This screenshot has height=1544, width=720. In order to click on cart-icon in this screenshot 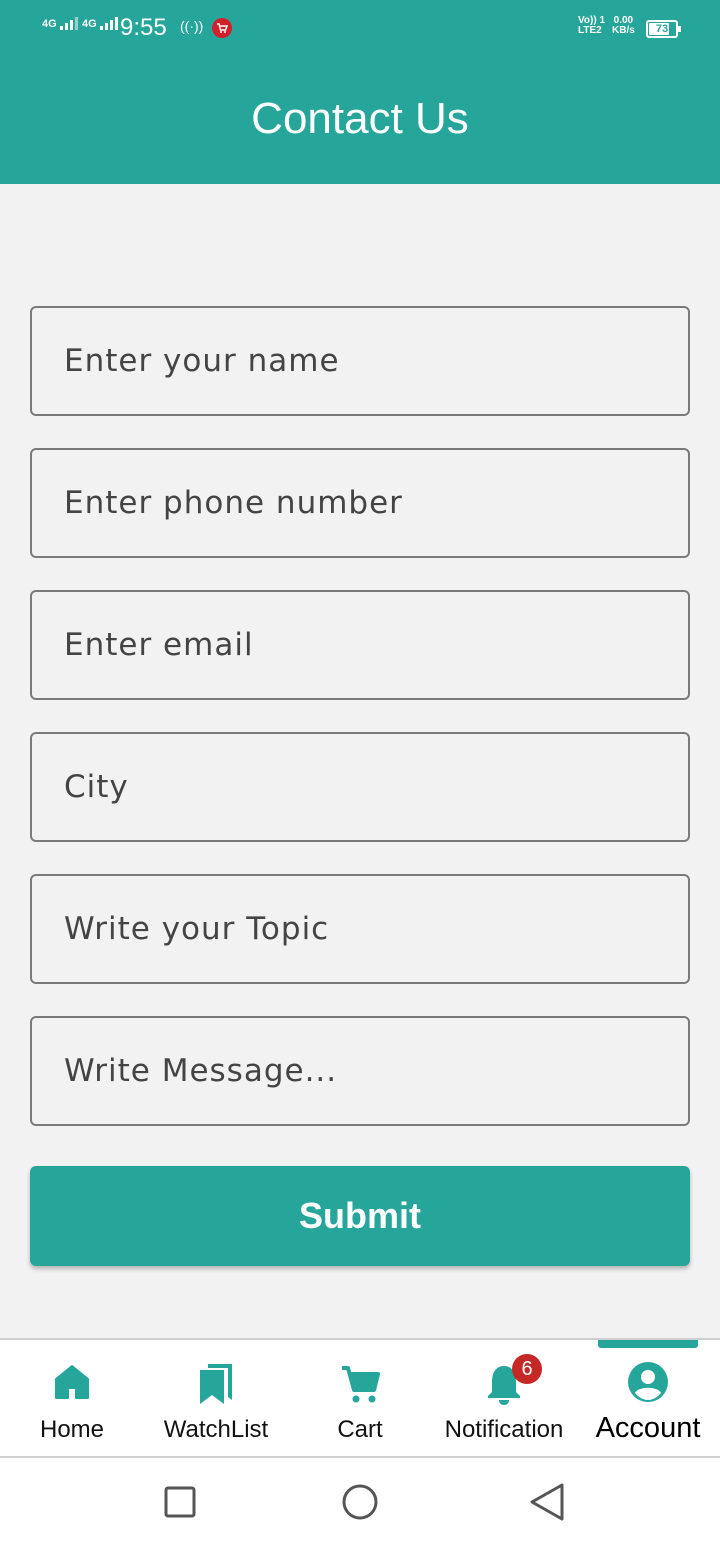, I will do `click(360, 1386)`.